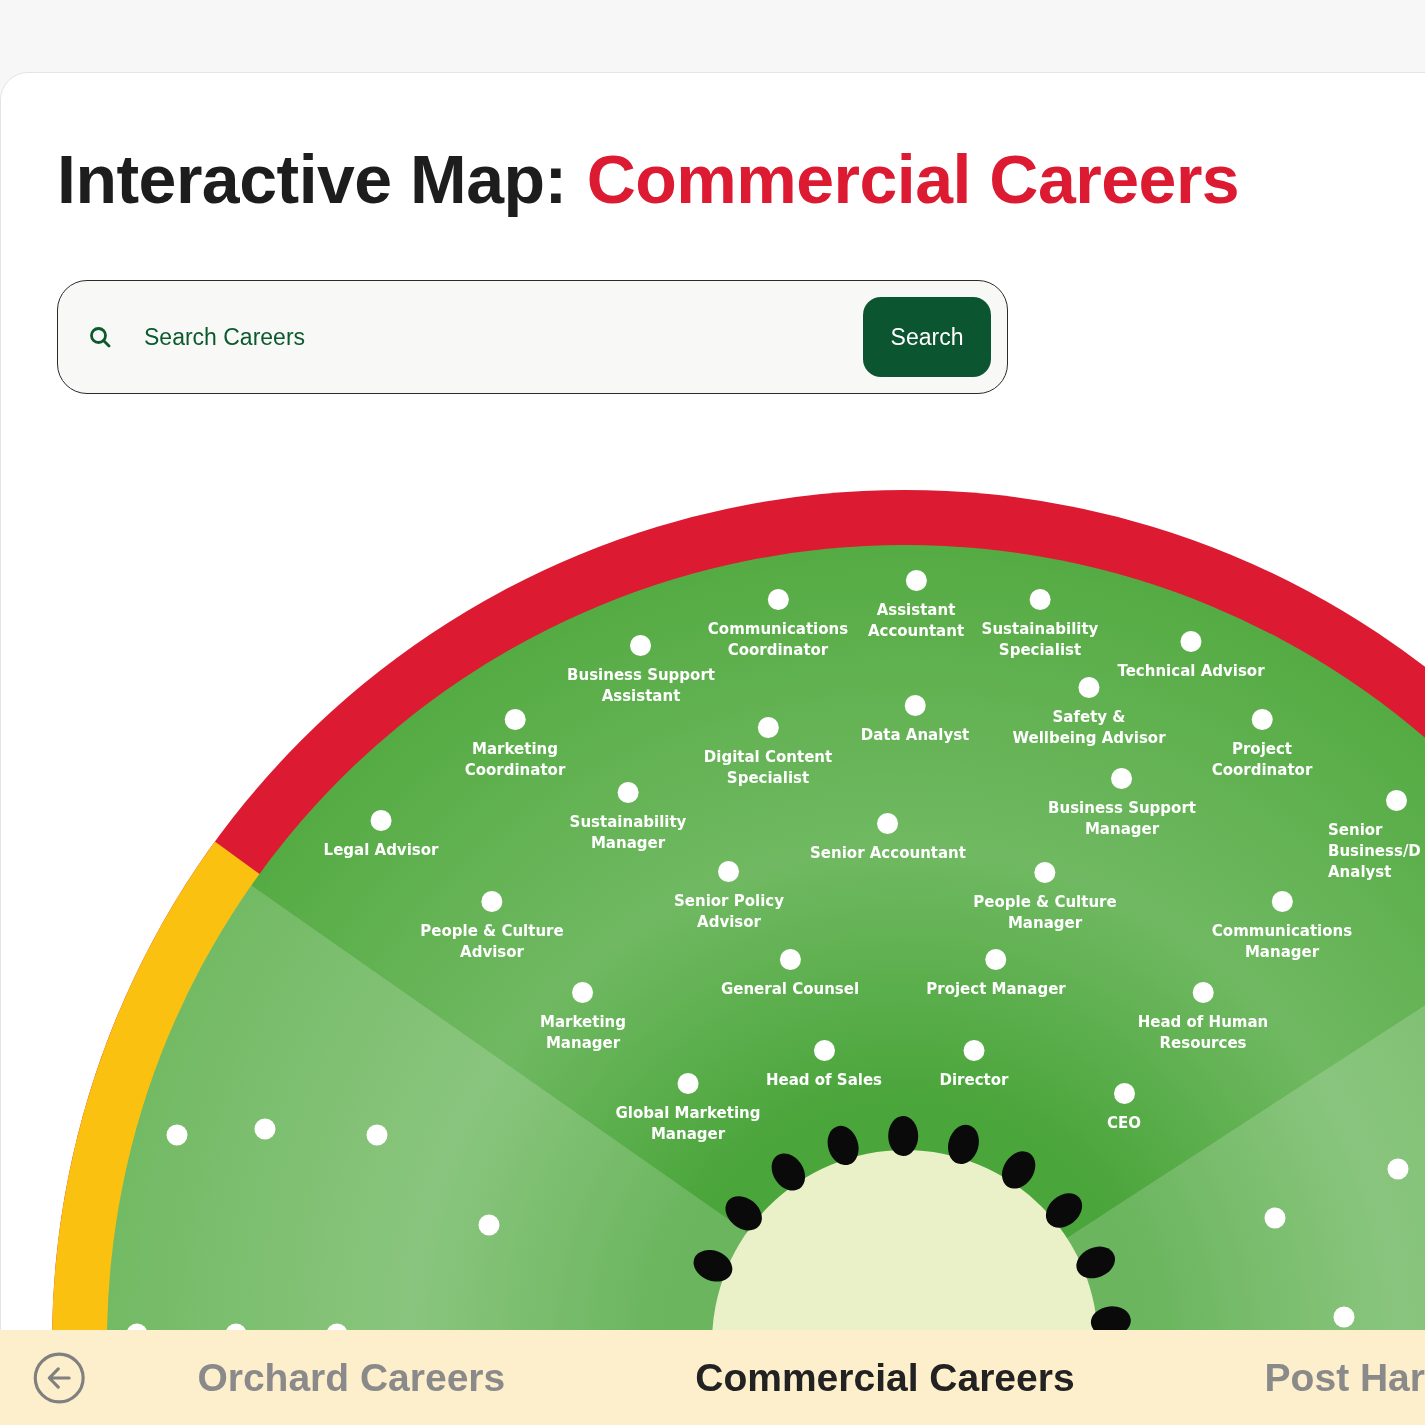  Describe the element at coordinates (532, 337) in the screenshot. I see `search-field: Search Careers Search` at that location.